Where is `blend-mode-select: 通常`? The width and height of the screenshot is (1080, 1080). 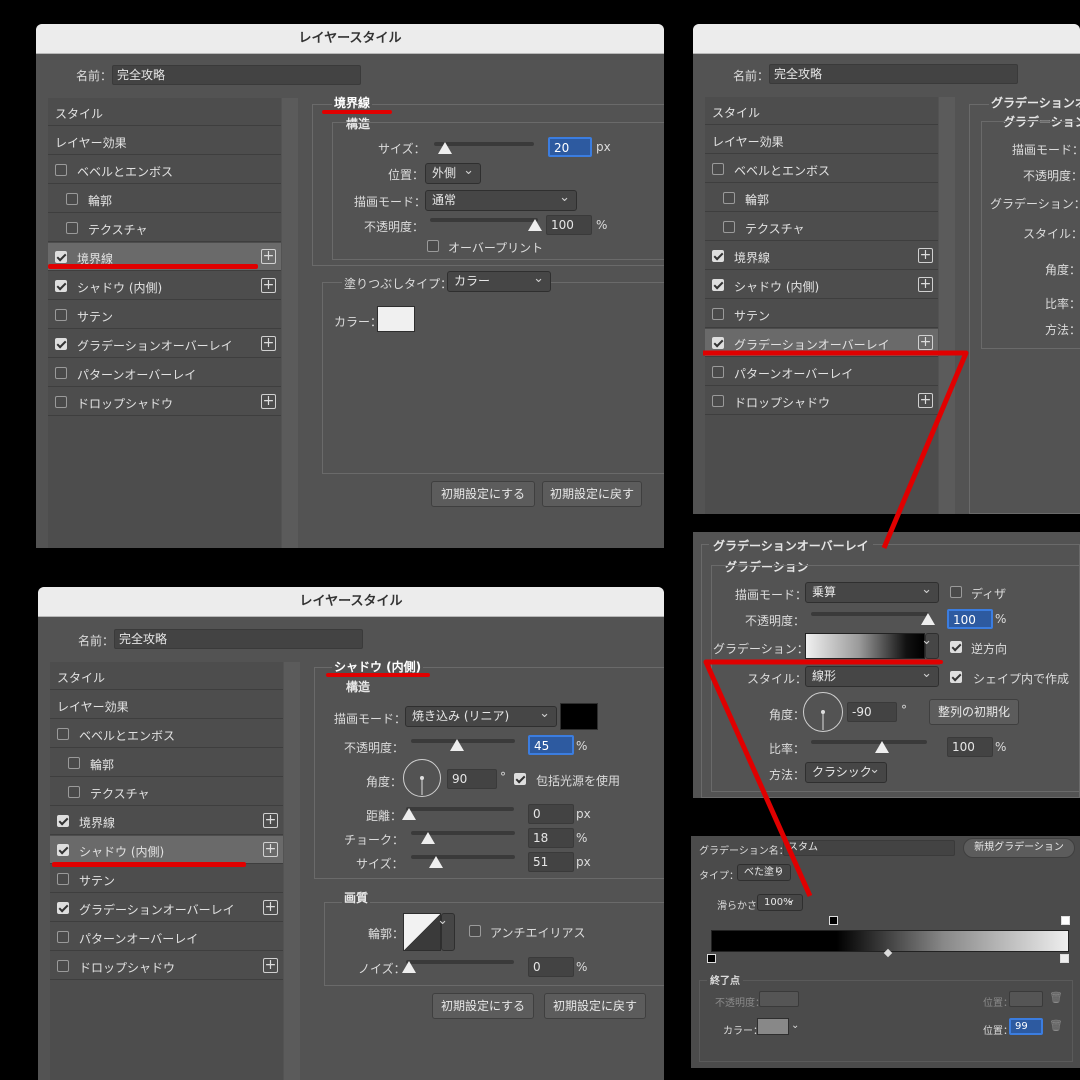 blend-mode-select: 通常 is located at coordinates (501, 199).